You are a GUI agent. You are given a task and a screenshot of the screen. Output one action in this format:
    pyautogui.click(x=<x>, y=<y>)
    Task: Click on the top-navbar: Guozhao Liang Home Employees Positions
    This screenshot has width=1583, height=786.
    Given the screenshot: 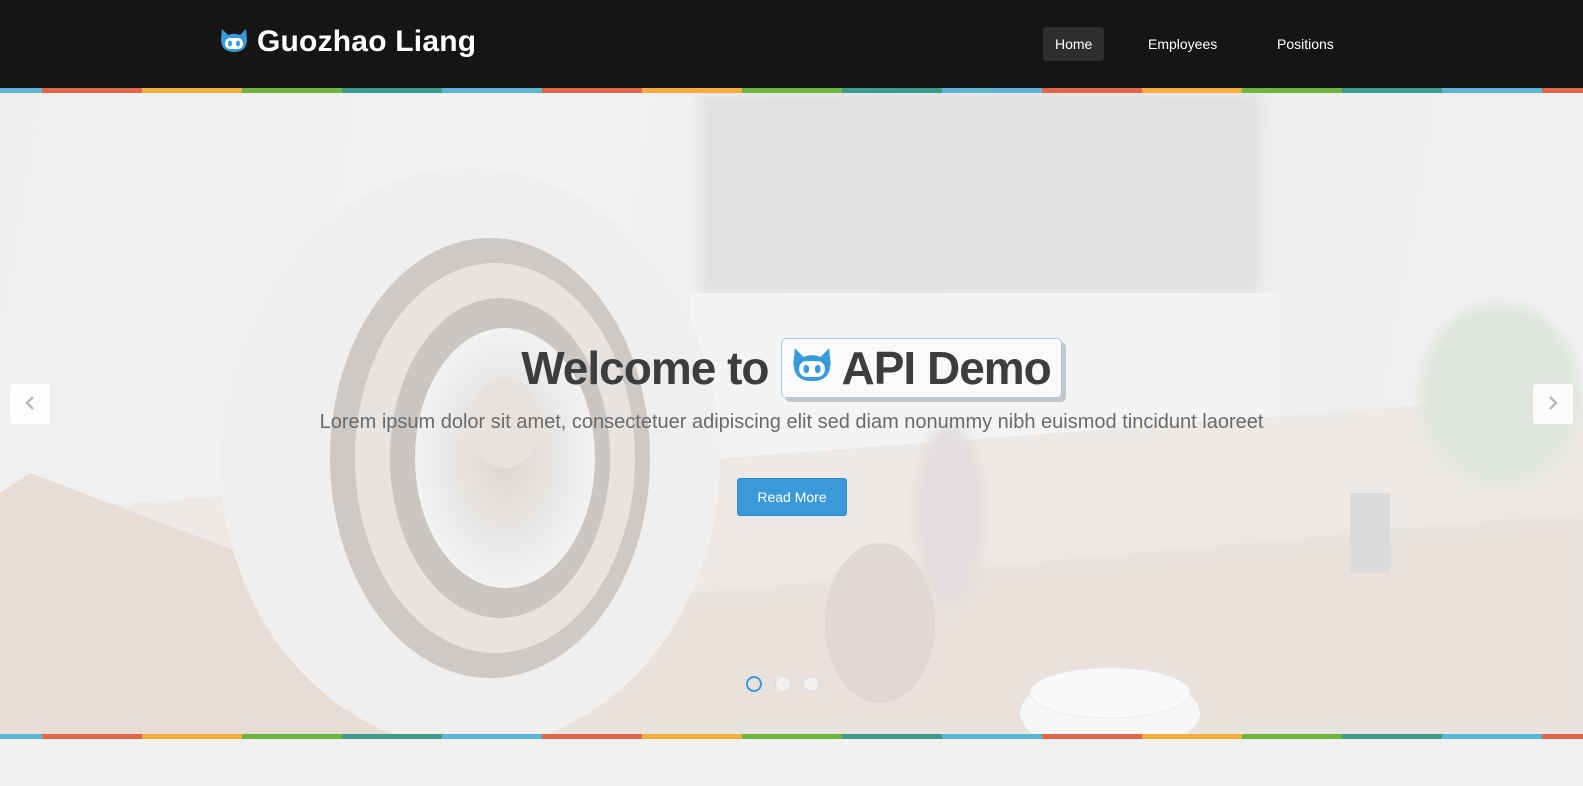 What is the action you would take?
    pyautogui.click(x=791, y=44)
    